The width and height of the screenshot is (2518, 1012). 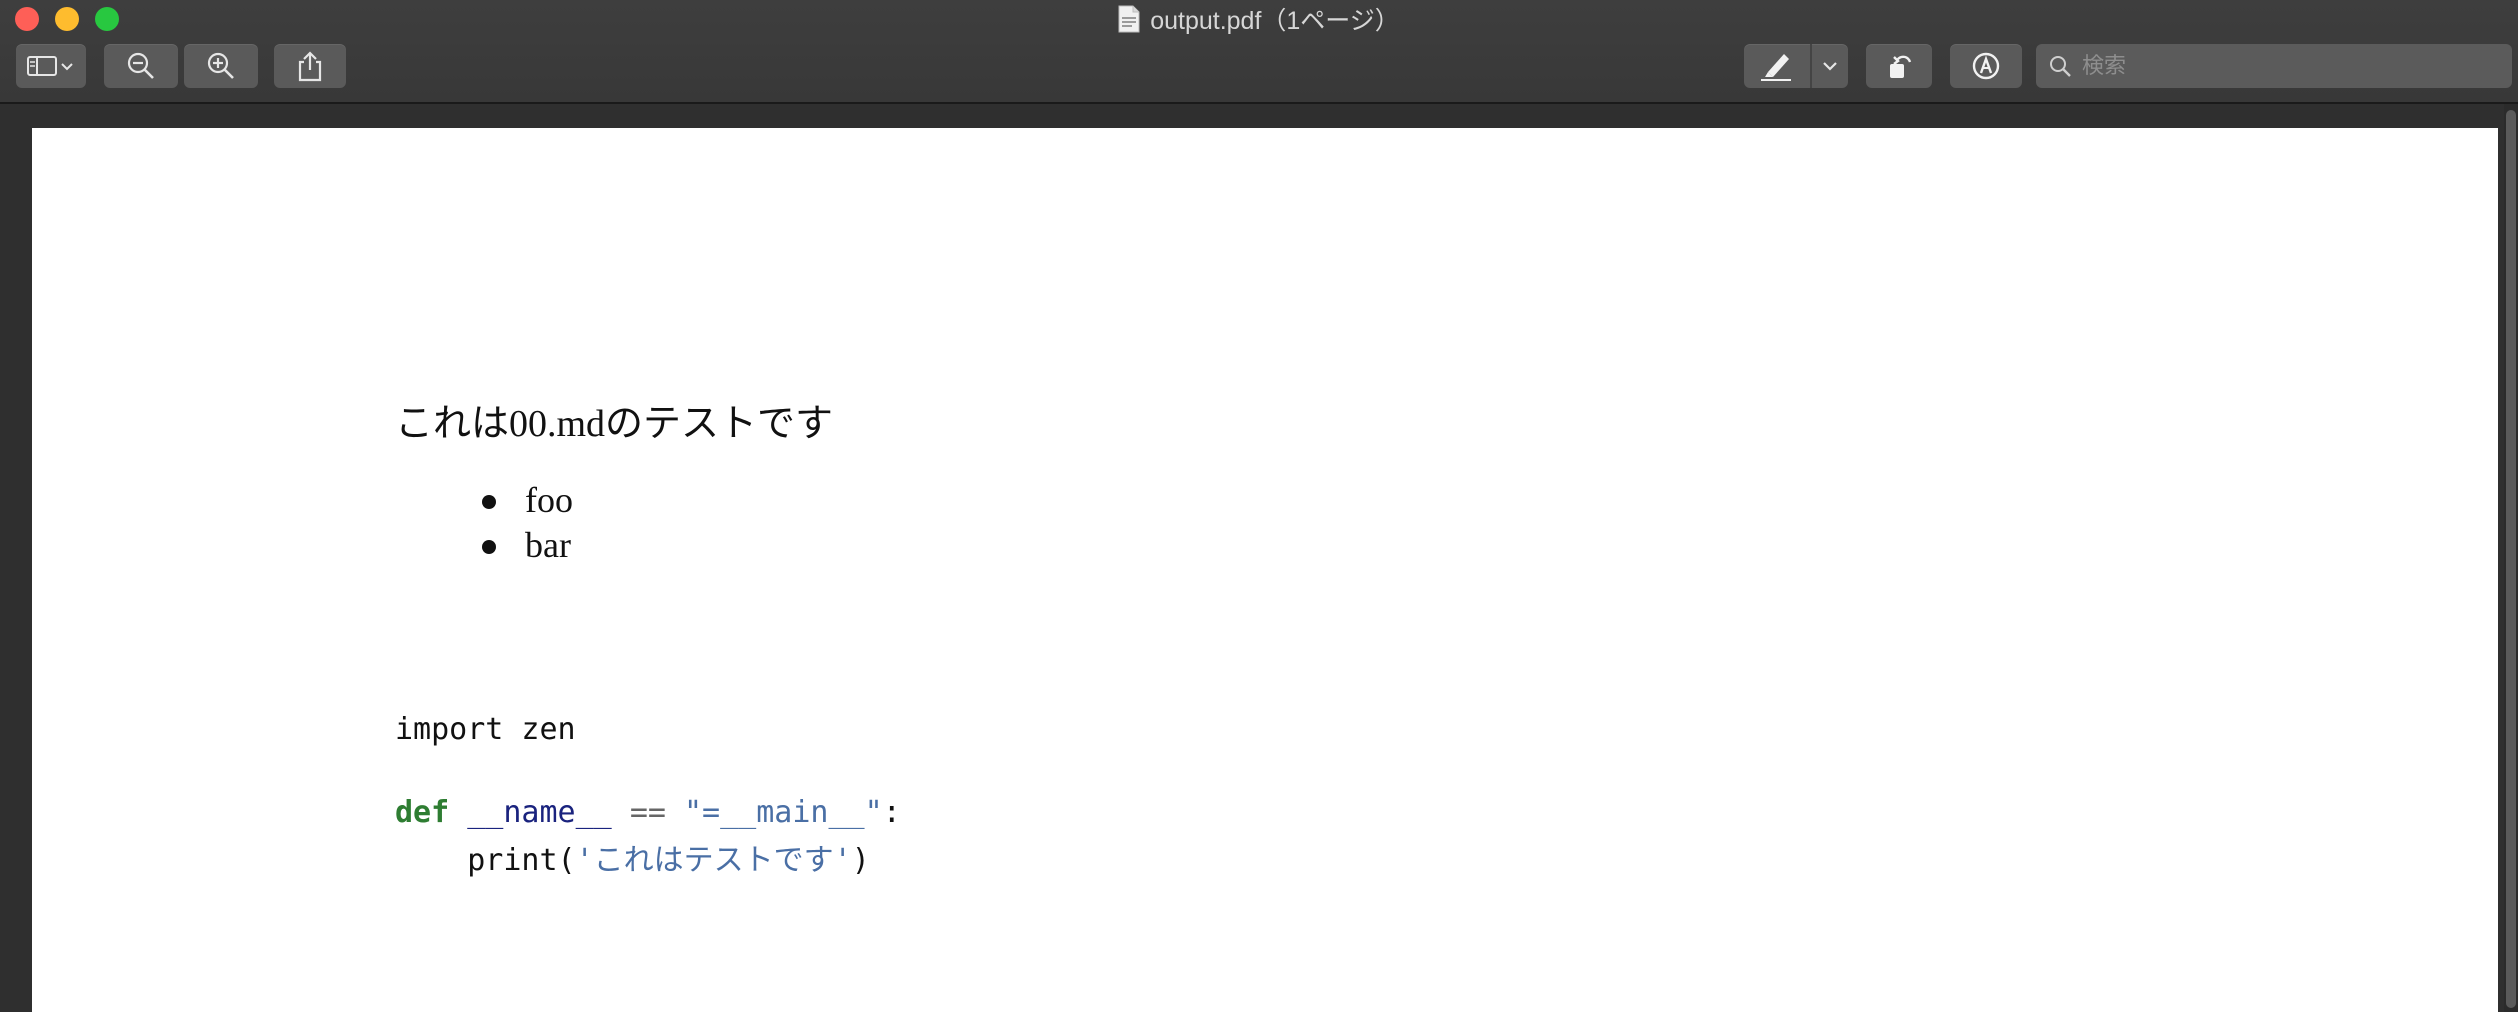 I want to click on pdf-document-icon, so click(x=1129, y=19).